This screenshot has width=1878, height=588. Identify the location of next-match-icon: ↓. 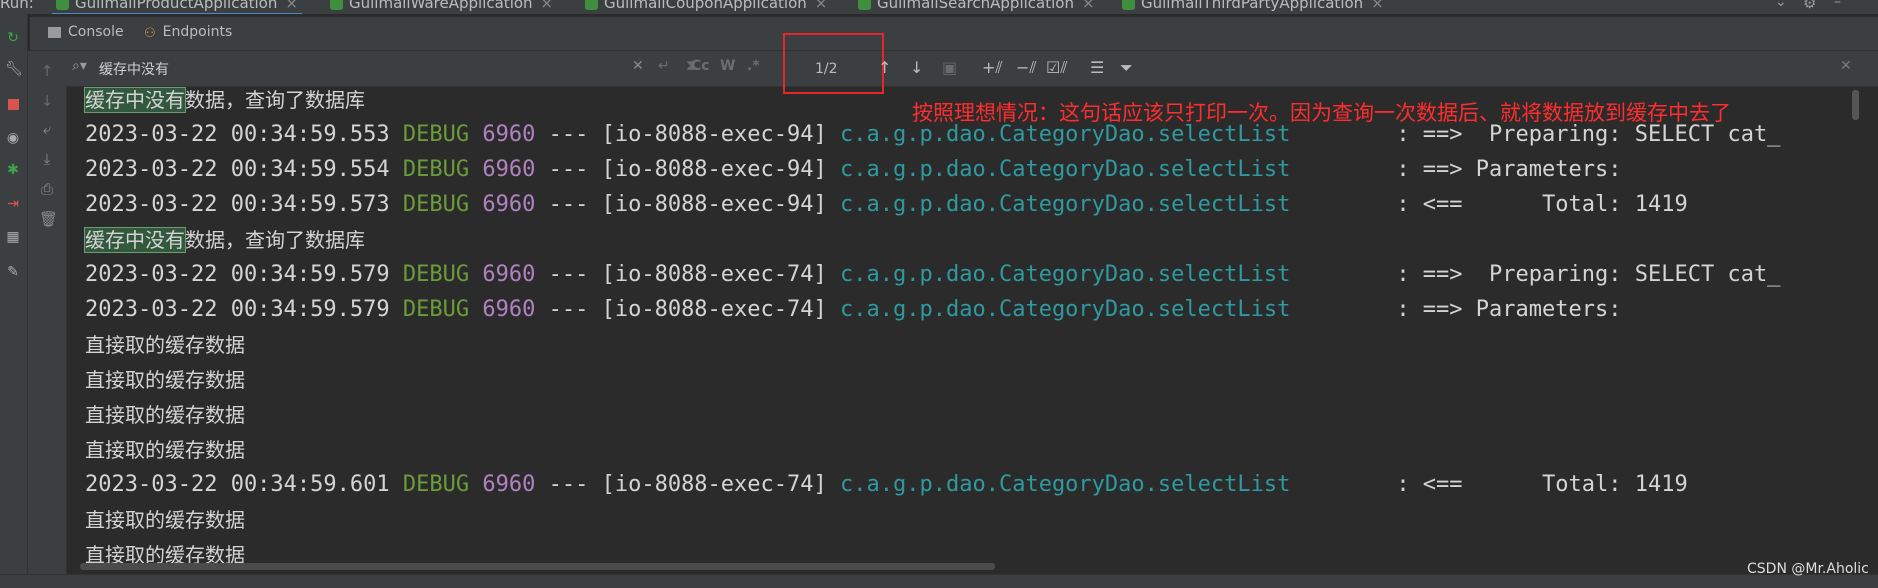
(916, 67).